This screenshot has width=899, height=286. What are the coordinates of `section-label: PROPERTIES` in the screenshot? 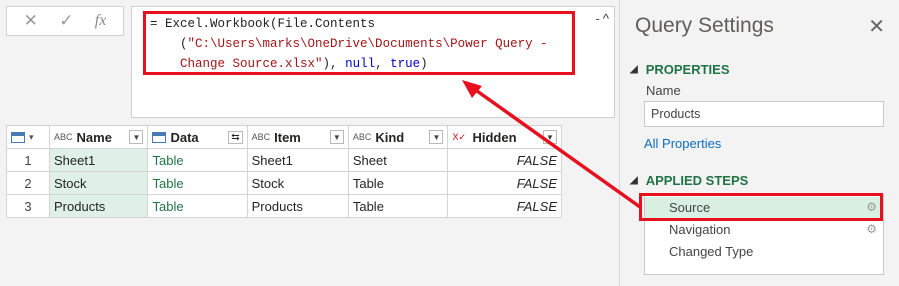 It's located at (687, 69).